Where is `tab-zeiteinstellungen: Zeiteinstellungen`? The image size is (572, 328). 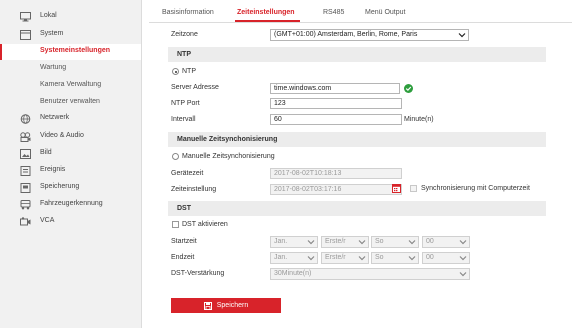
tab-zeiteinstellungen: Zeiteinstellungen is located at coordinates (266, 12).